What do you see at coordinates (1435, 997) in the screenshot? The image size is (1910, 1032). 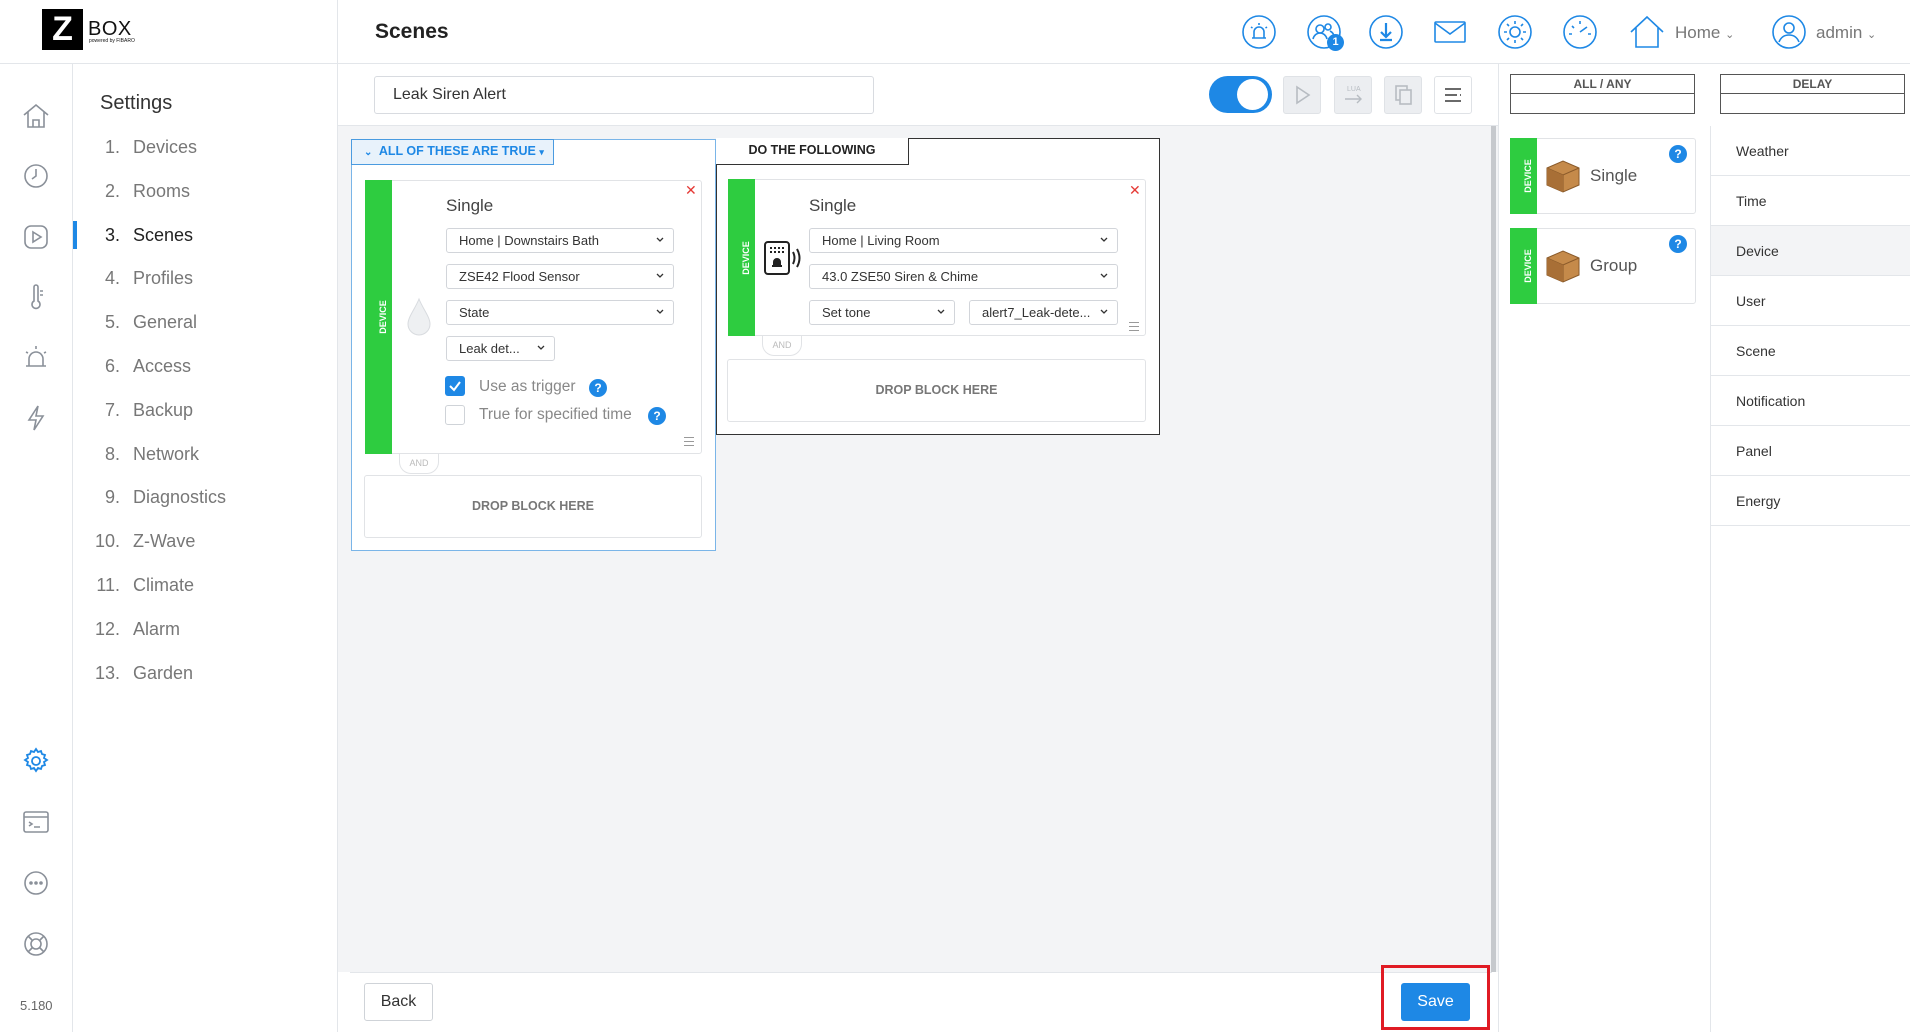 I see `save-highlight-box` at bounding box center [1435, 997].